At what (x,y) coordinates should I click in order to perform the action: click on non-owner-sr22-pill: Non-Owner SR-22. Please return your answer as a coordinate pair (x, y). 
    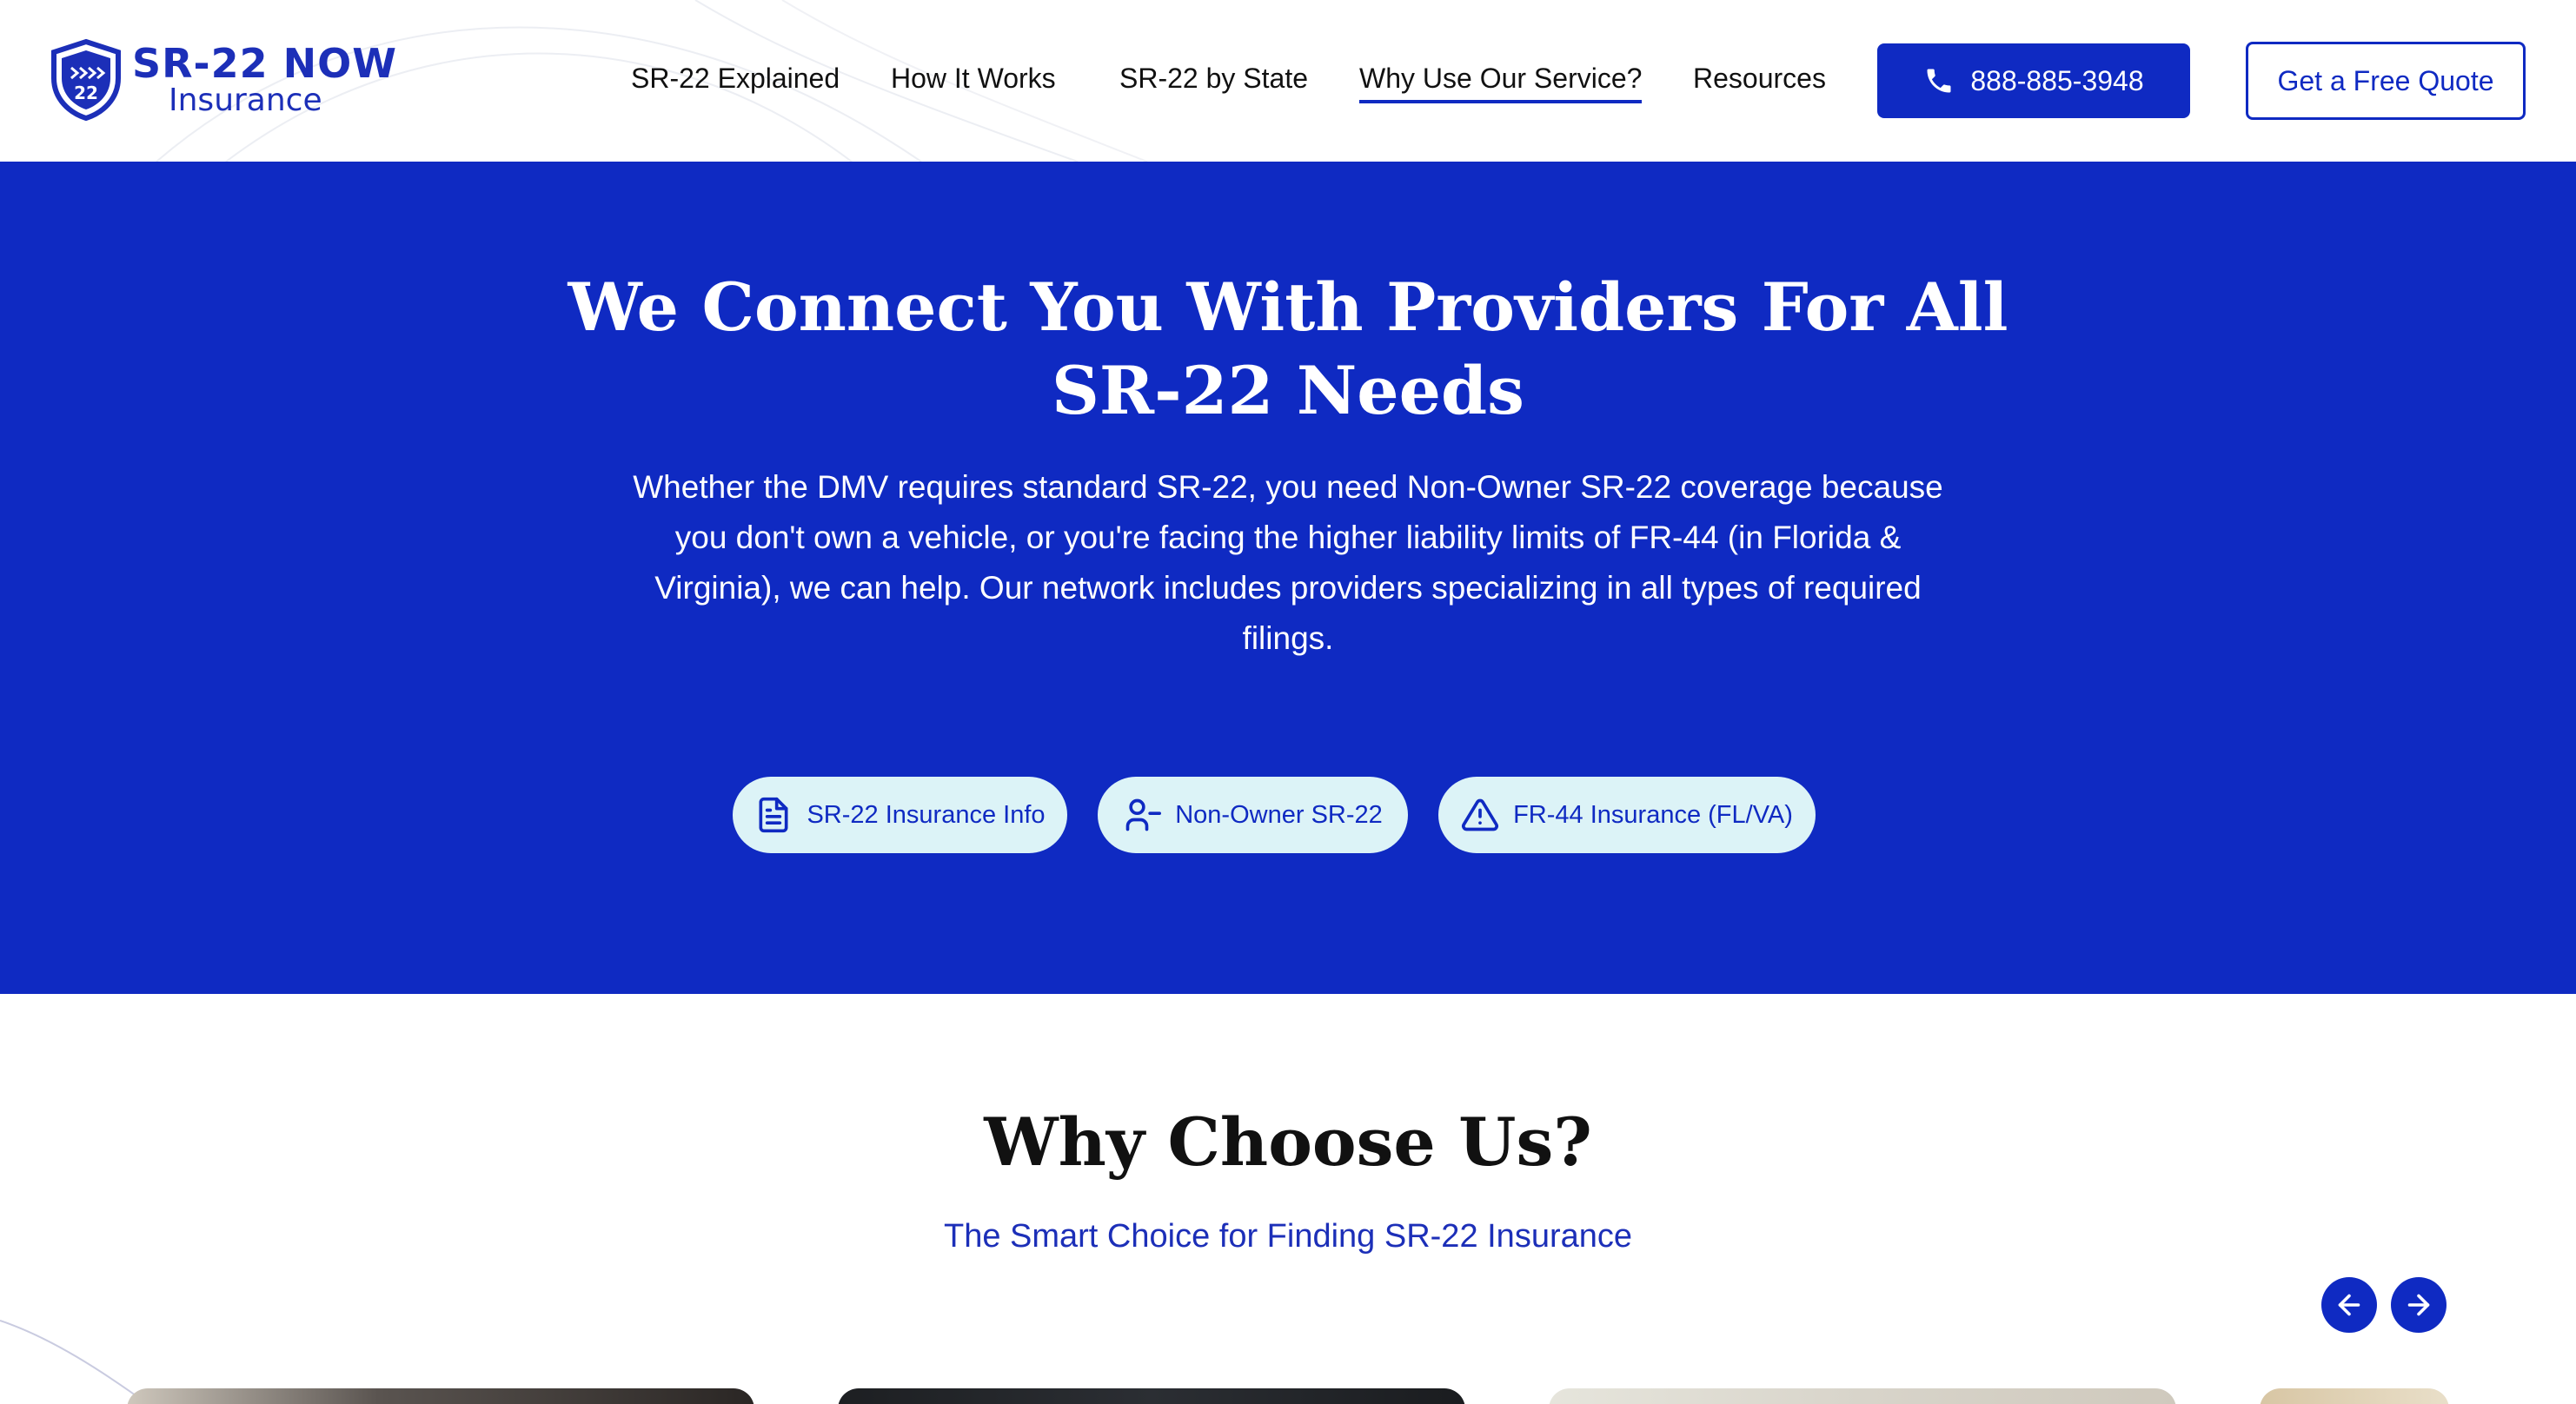
    Looking at the image, I should click on (1253, 815).